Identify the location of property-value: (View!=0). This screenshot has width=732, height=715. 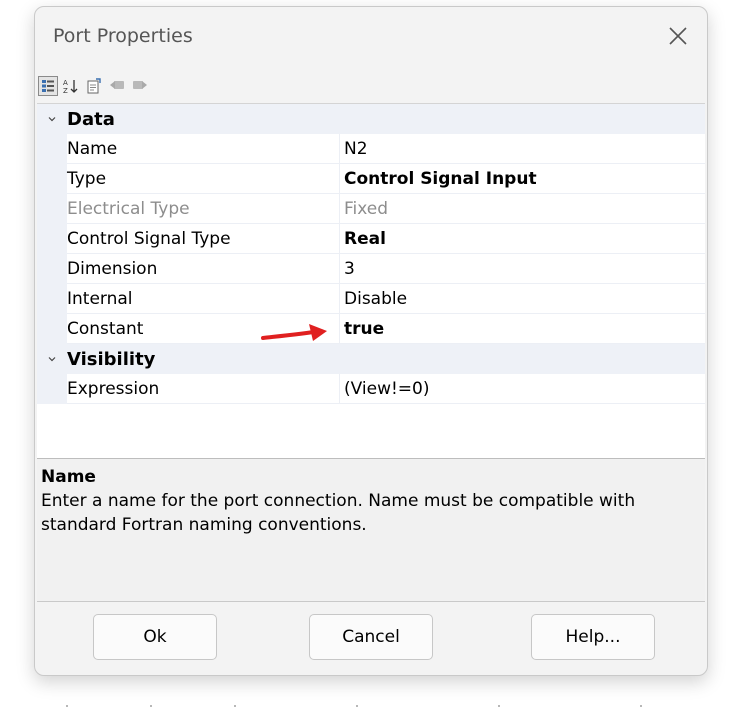
(386, 389).